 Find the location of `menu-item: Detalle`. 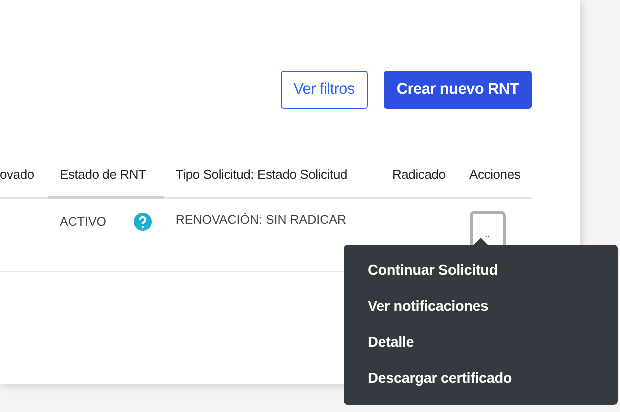

menu-item: Detalle is located at coordinates (391, 343).